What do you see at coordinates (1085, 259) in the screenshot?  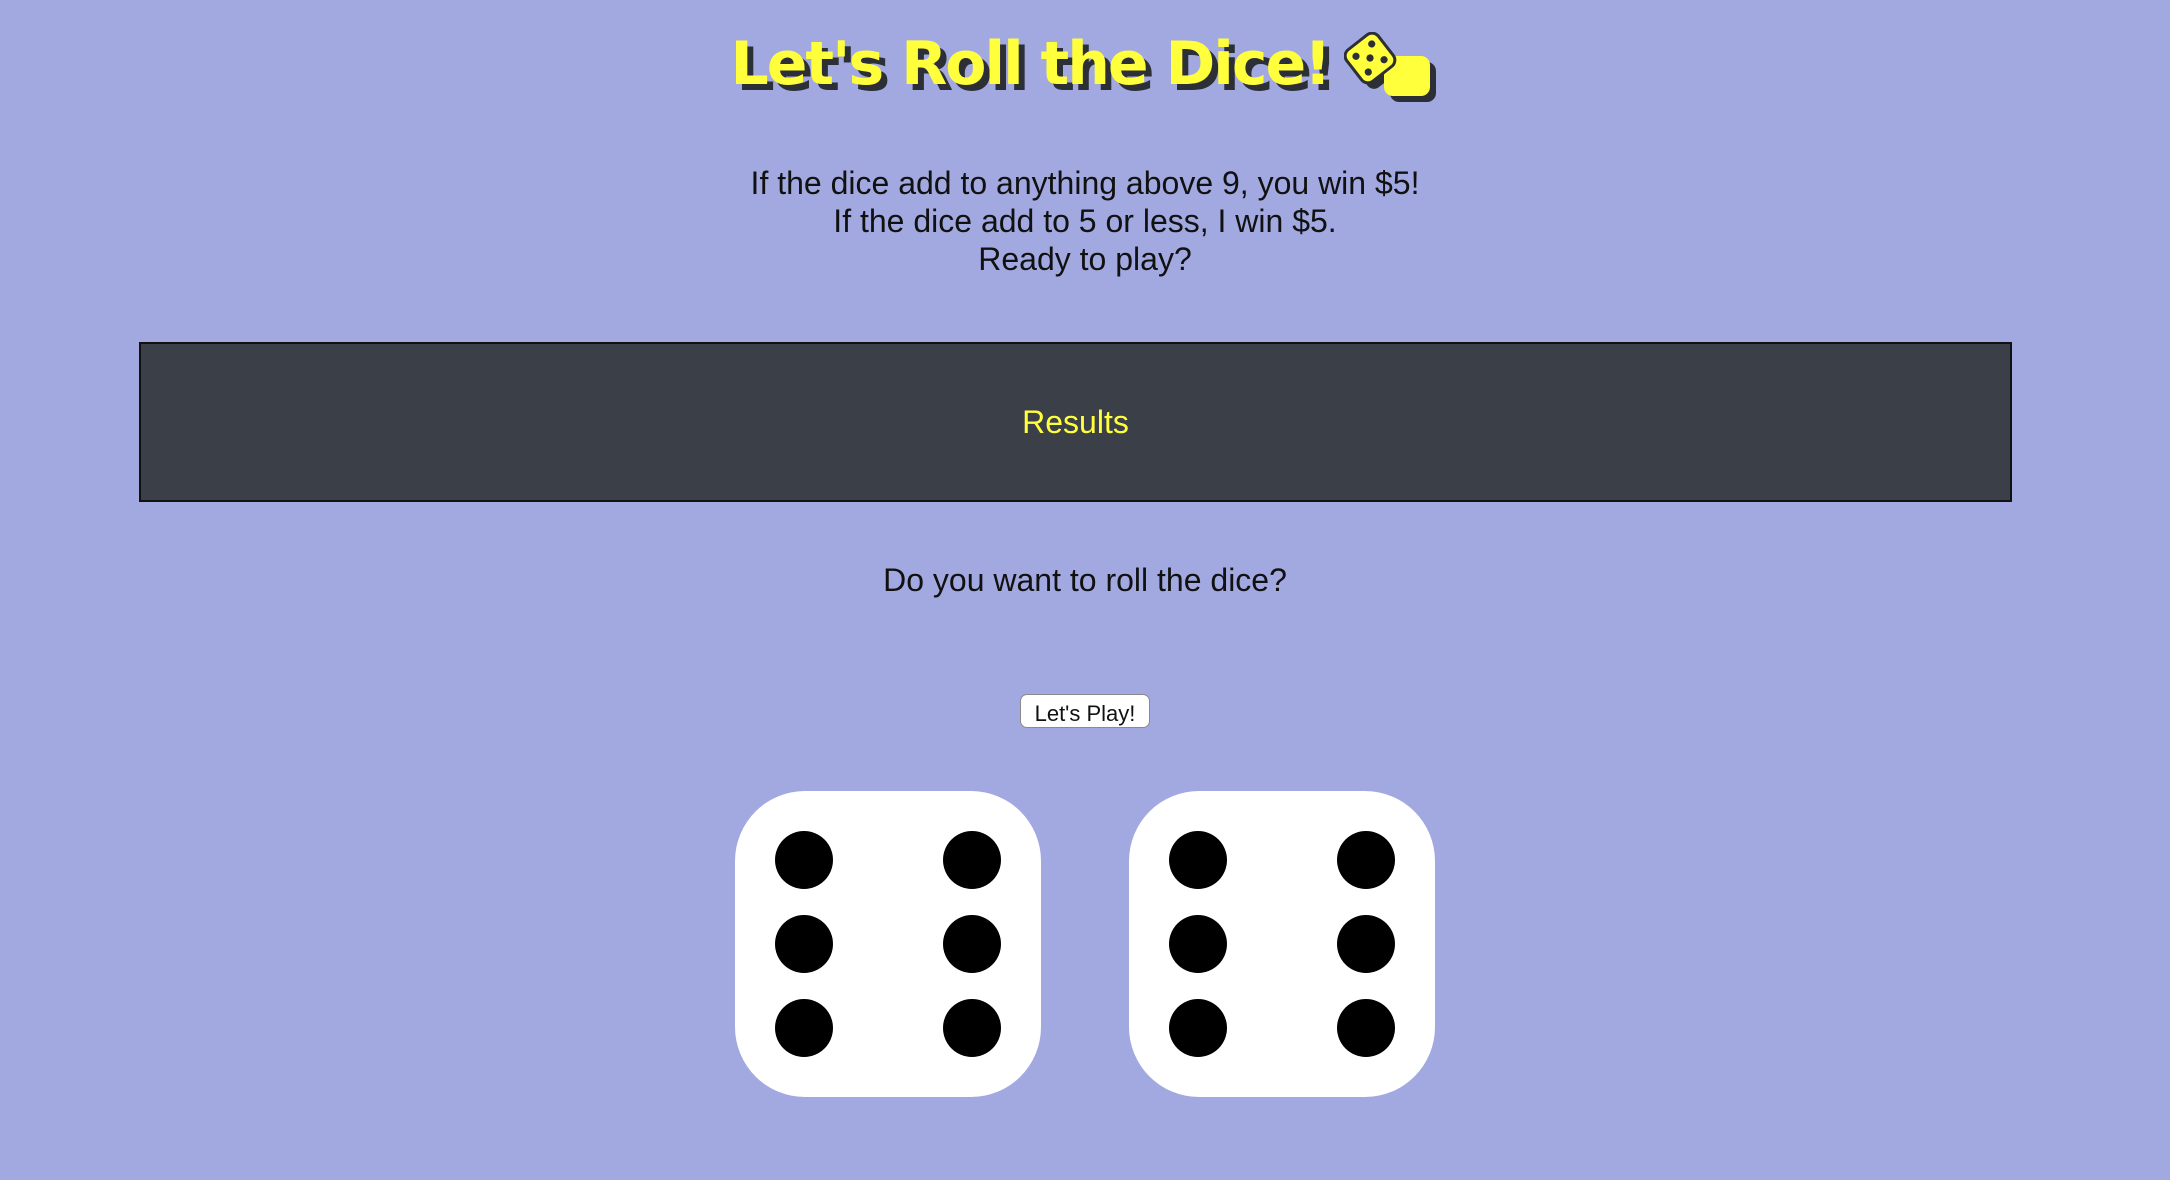 I see `rules-line-ready: Ready to play?` at bounding box center [1085, 259].